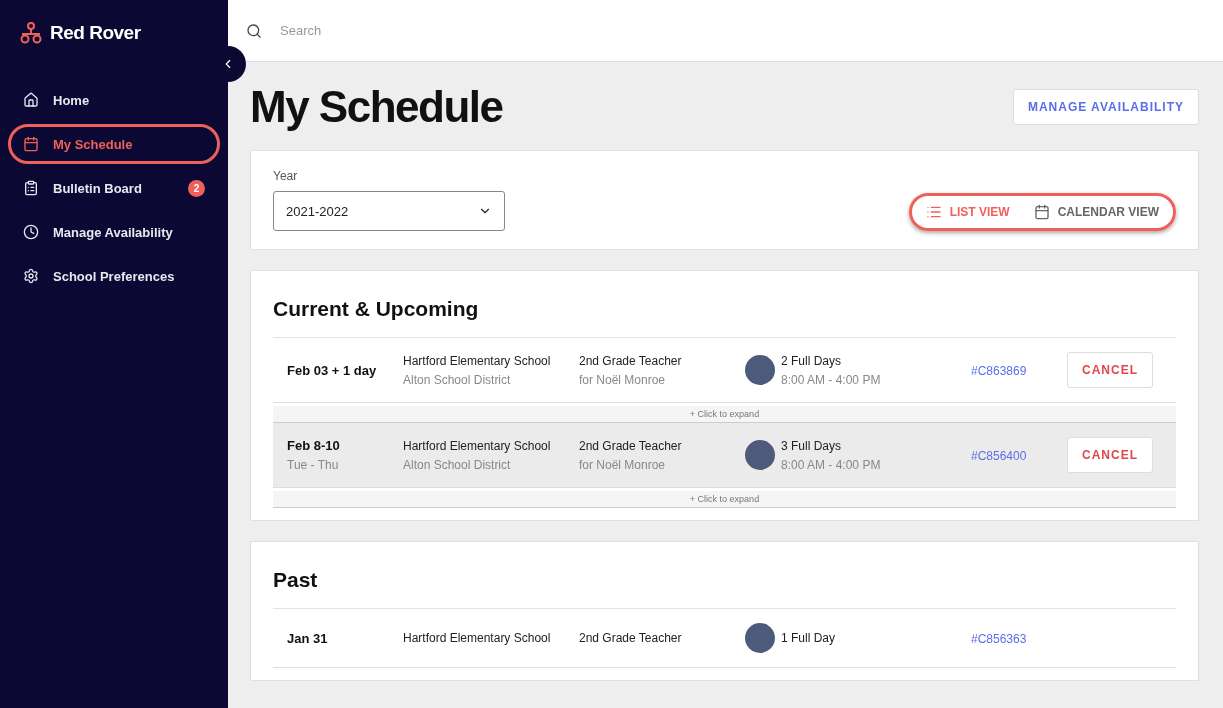 Image resolution: width=1223 pixels, height=708 pixels. What do you see at coordinates (389, 211) in the screenshot?
I see `year-select: 2021-2022` at bounding box center [389, 211].